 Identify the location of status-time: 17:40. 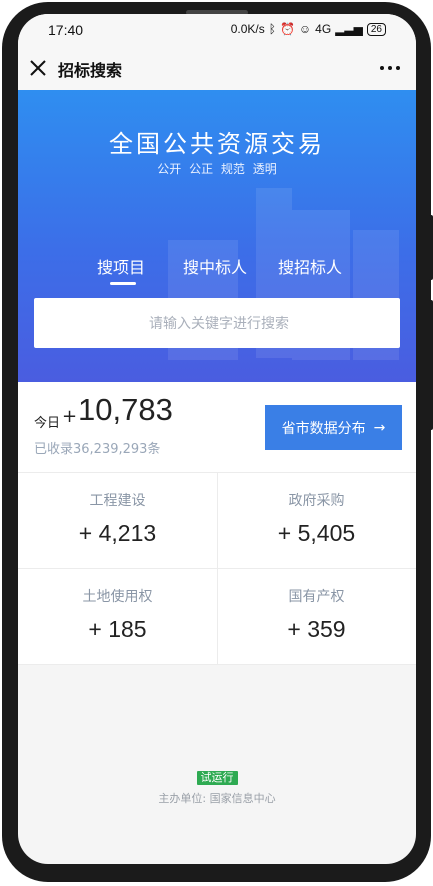
(66, 30).